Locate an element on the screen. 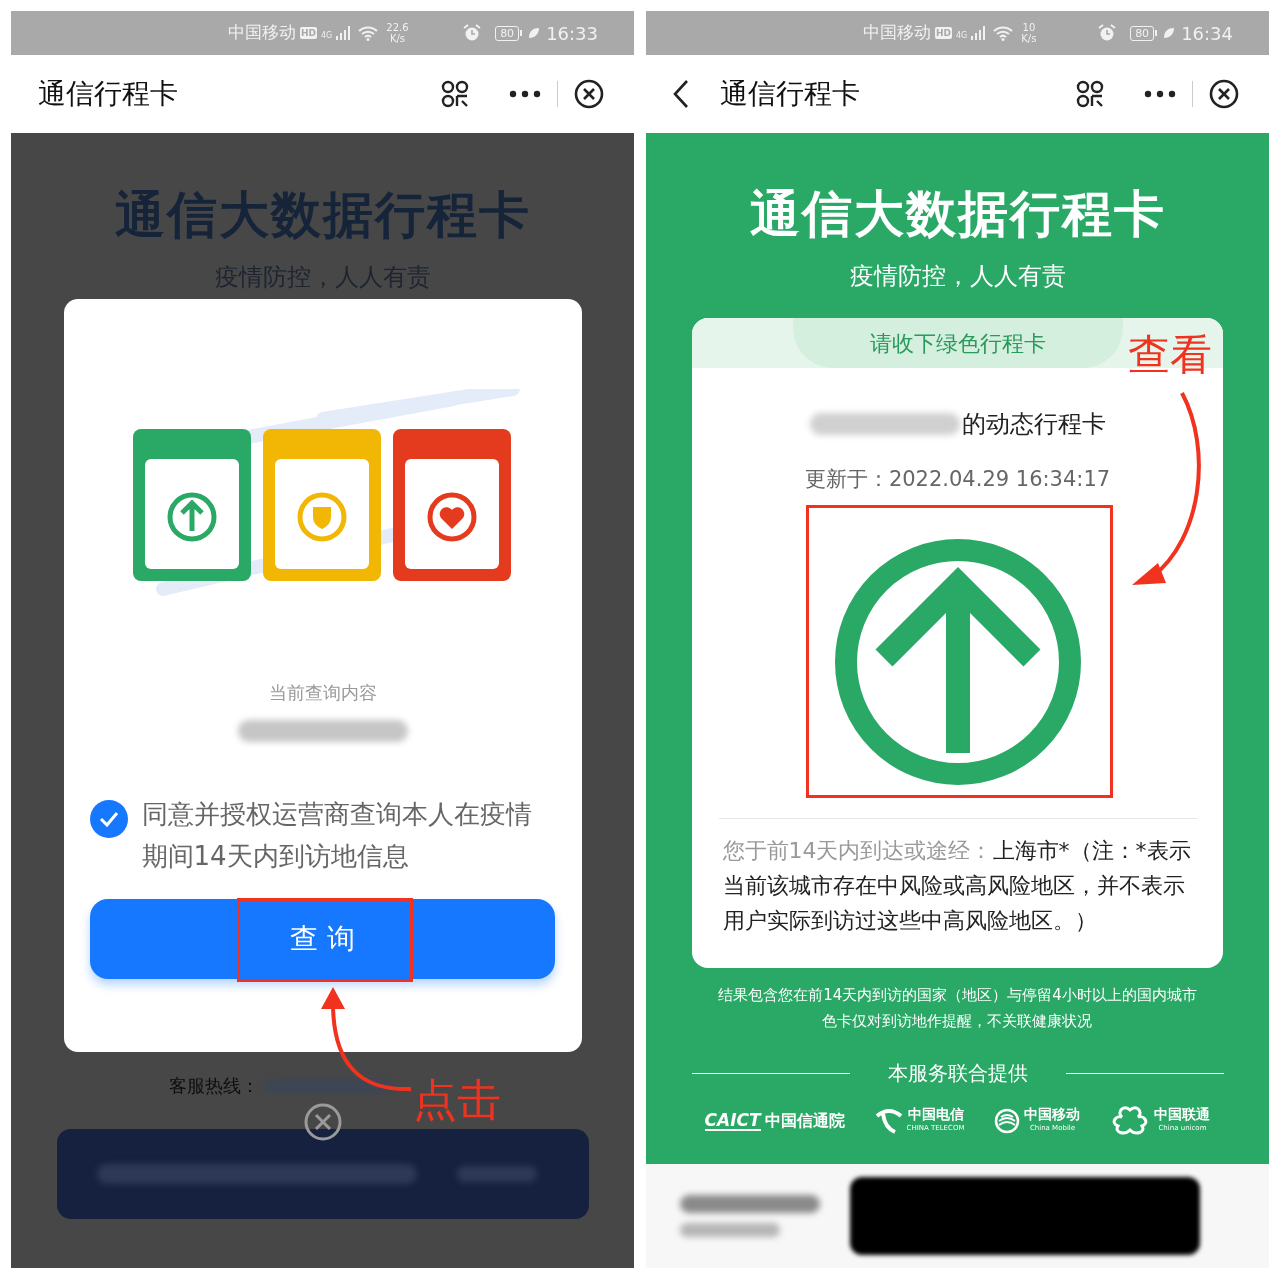  provider-name: 中国信通院 is located at coordinates (804, 1121).